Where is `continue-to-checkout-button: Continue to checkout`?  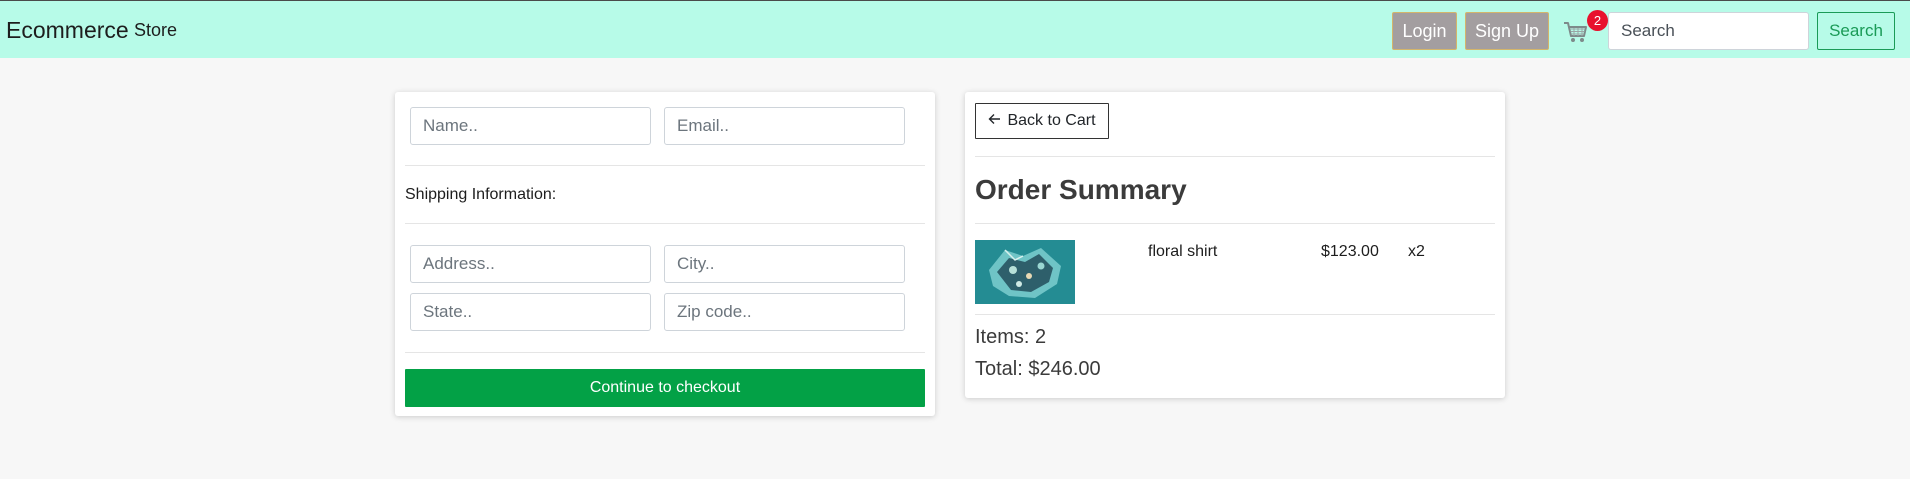
continue-to-checkout-button: Continue to checkout is located at coordinates (665, 388).